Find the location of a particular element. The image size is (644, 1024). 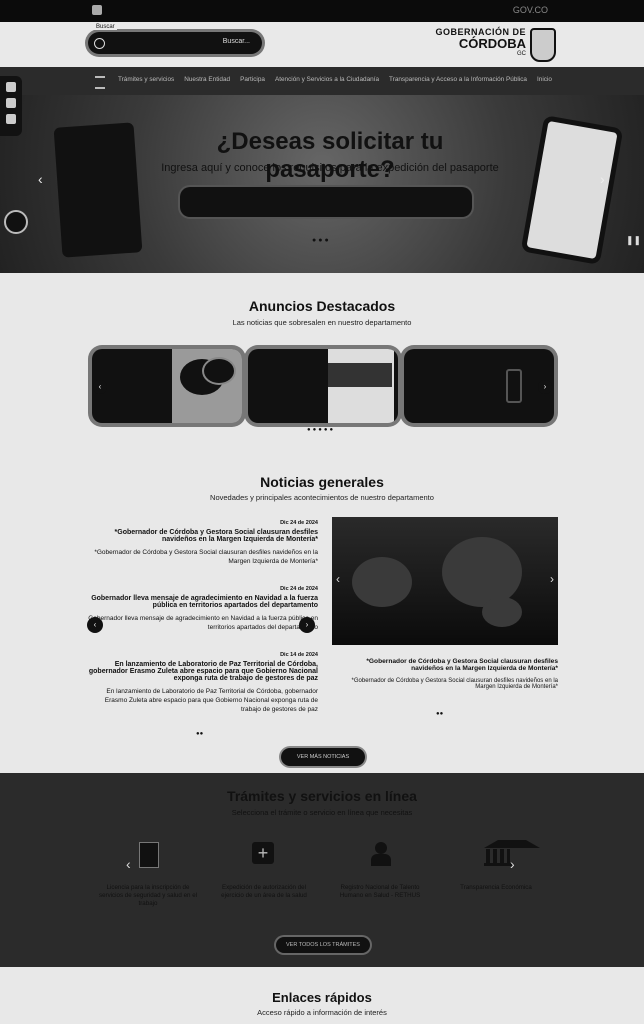

nav-item-tramites: Trámites y servicios is located at coordinates (146, 79).